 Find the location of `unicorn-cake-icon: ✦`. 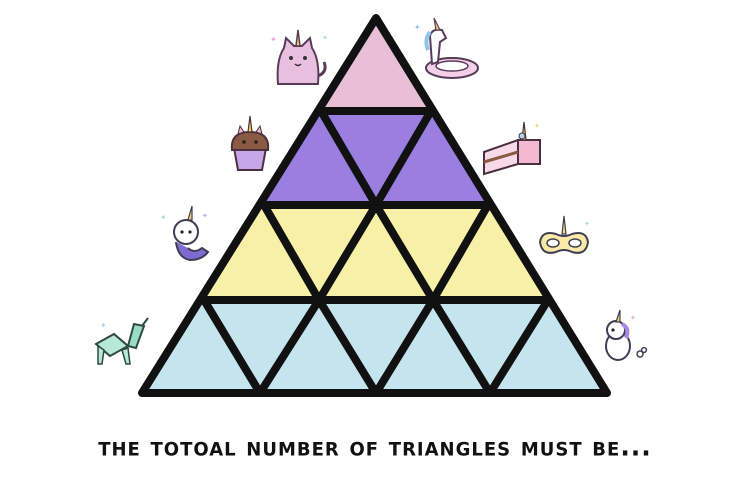

unicorn-cake-icon: ✦ is located at coordinates (512, 148).